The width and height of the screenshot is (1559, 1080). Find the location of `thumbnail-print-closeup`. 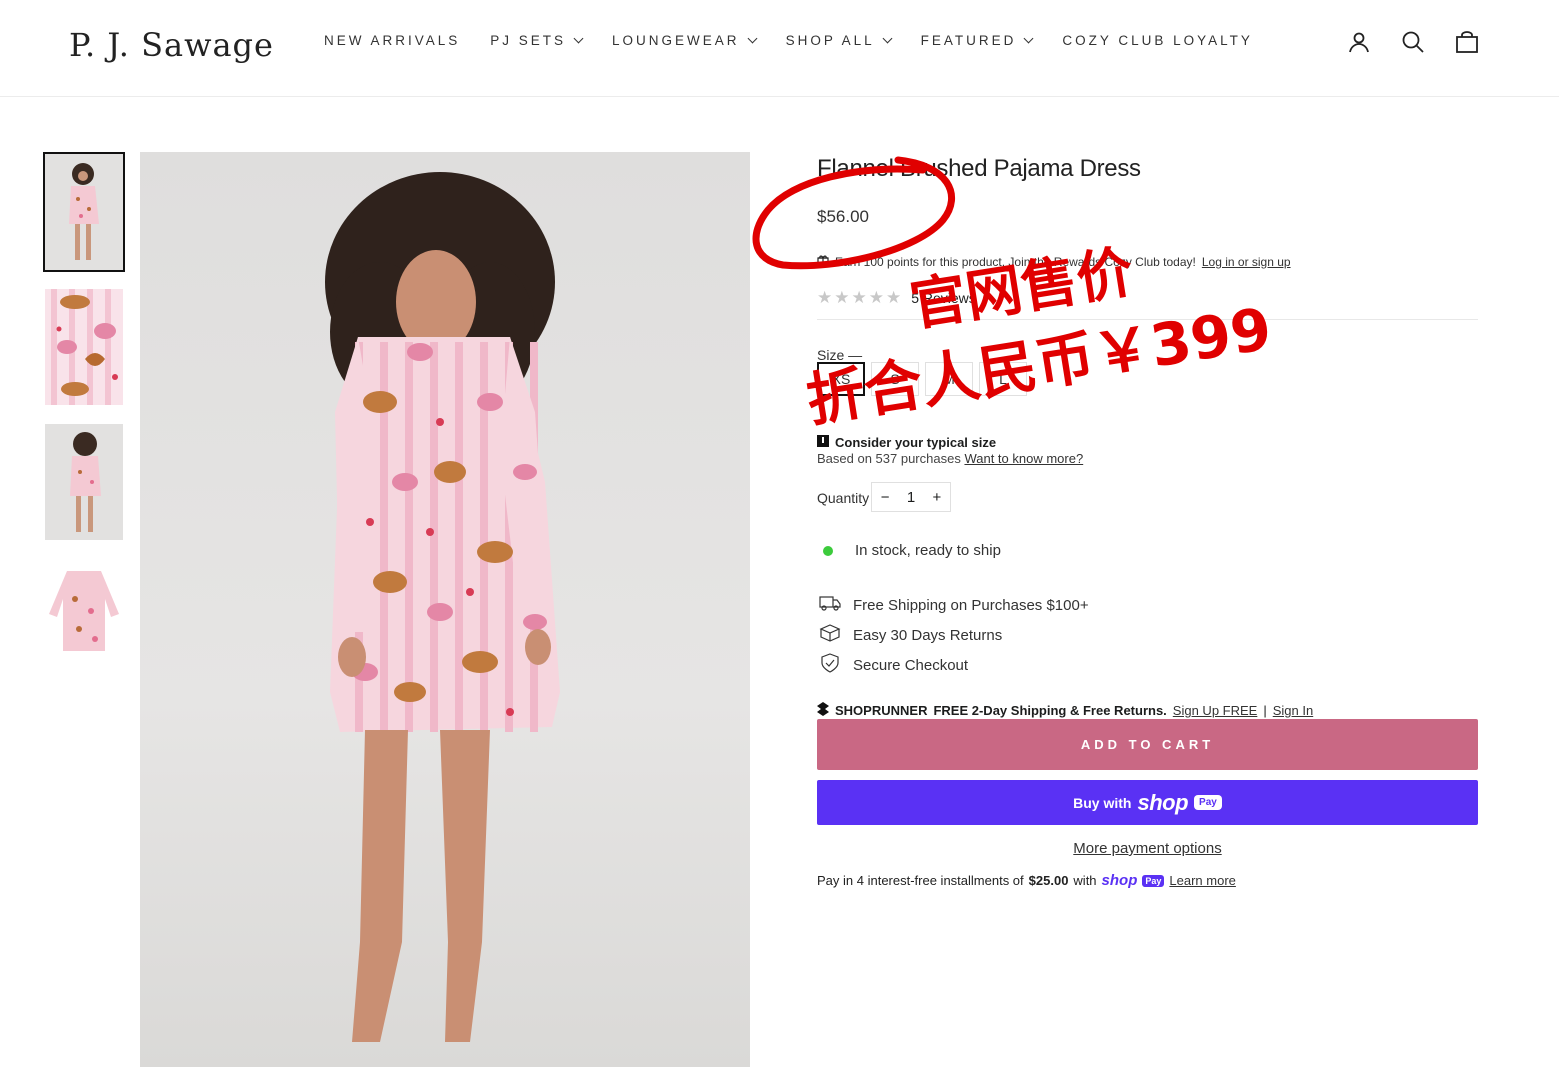

thumbnail-print-closeup is located at coordinates (84, 347).